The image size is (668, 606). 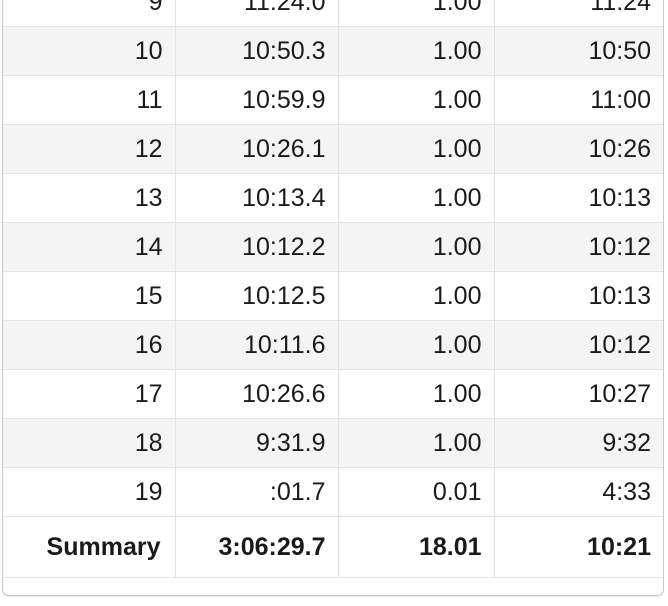 What do you see at coordinates (89, 345) in the screenshot?
I see `lap-number-cell: 16` at bounding box center [89, 345].